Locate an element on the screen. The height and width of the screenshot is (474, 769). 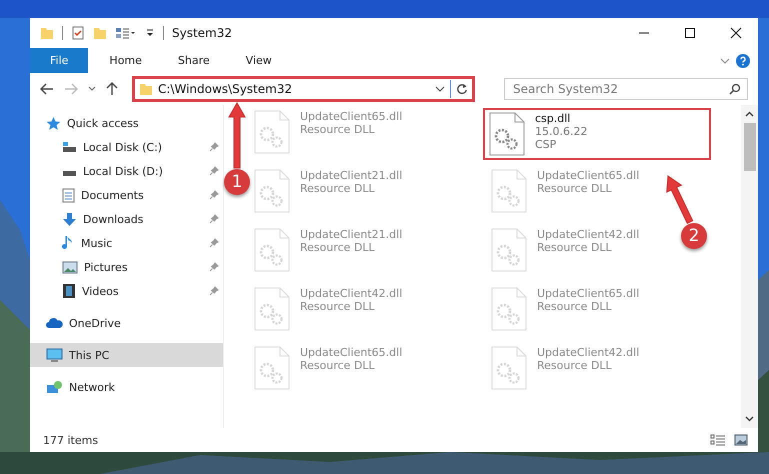
drive-icon is located at coordinates (69, 147).